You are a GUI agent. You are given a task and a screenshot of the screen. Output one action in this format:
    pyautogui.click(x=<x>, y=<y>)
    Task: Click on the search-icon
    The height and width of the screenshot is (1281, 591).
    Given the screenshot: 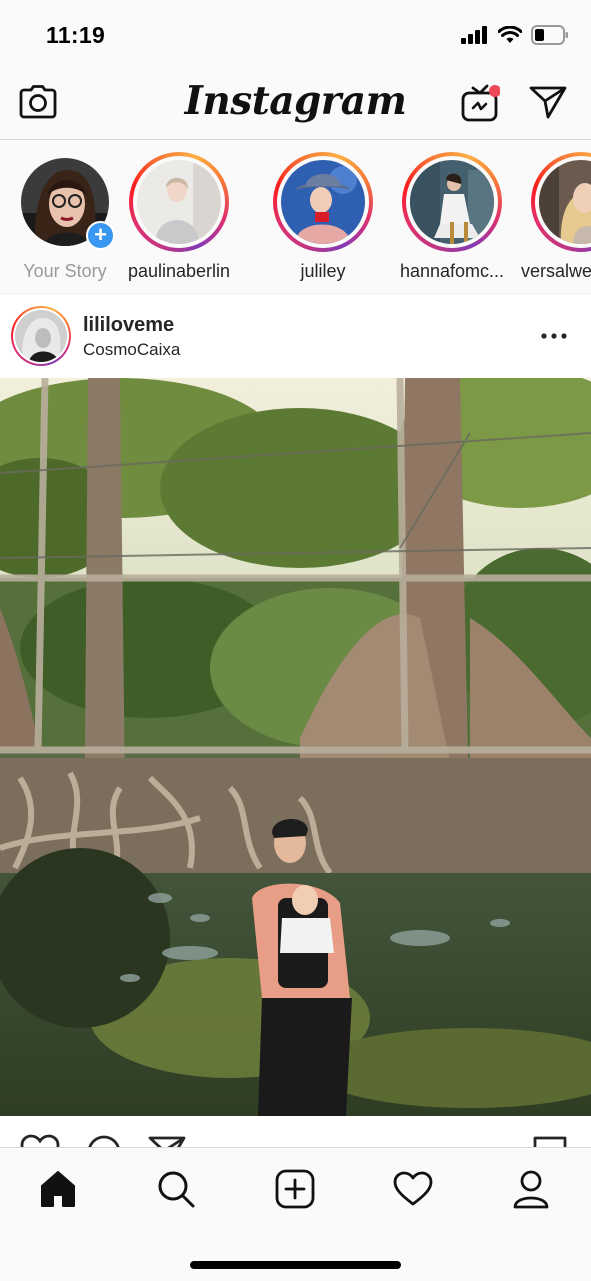 What is the action you would take?
    pyautogui.click(x=176, y=1191)
    